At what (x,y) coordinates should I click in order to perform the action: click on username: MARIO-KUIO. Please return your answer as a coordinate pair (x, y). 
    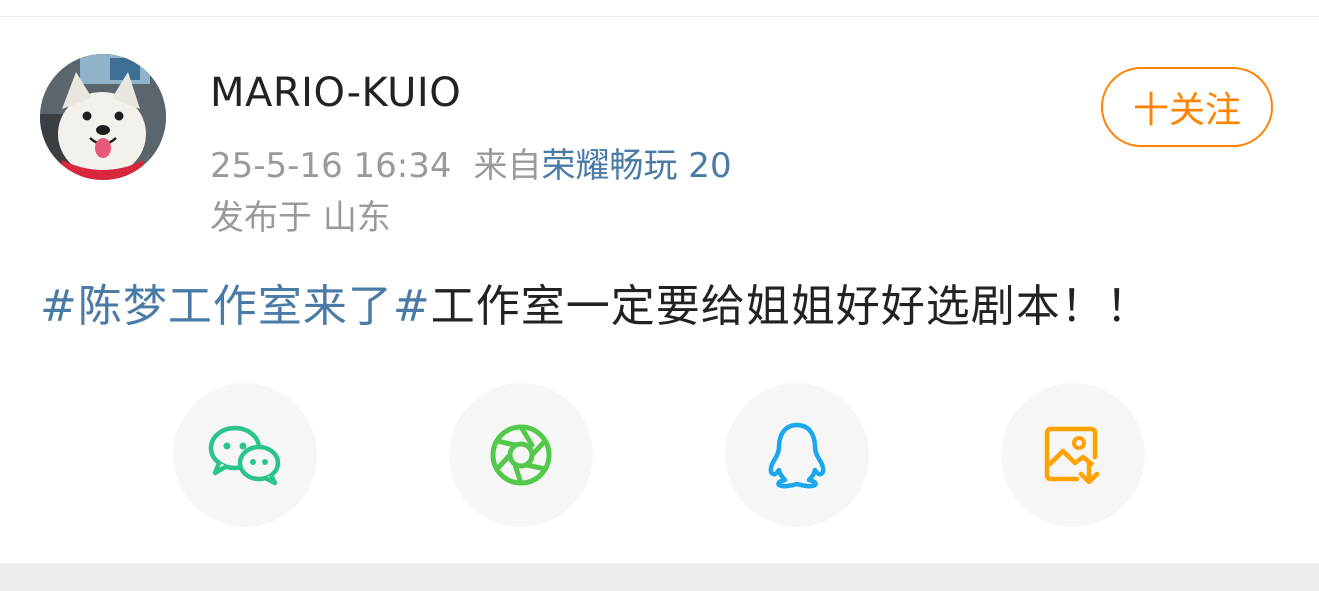
    Looking at the image, I should click on (335, 93).